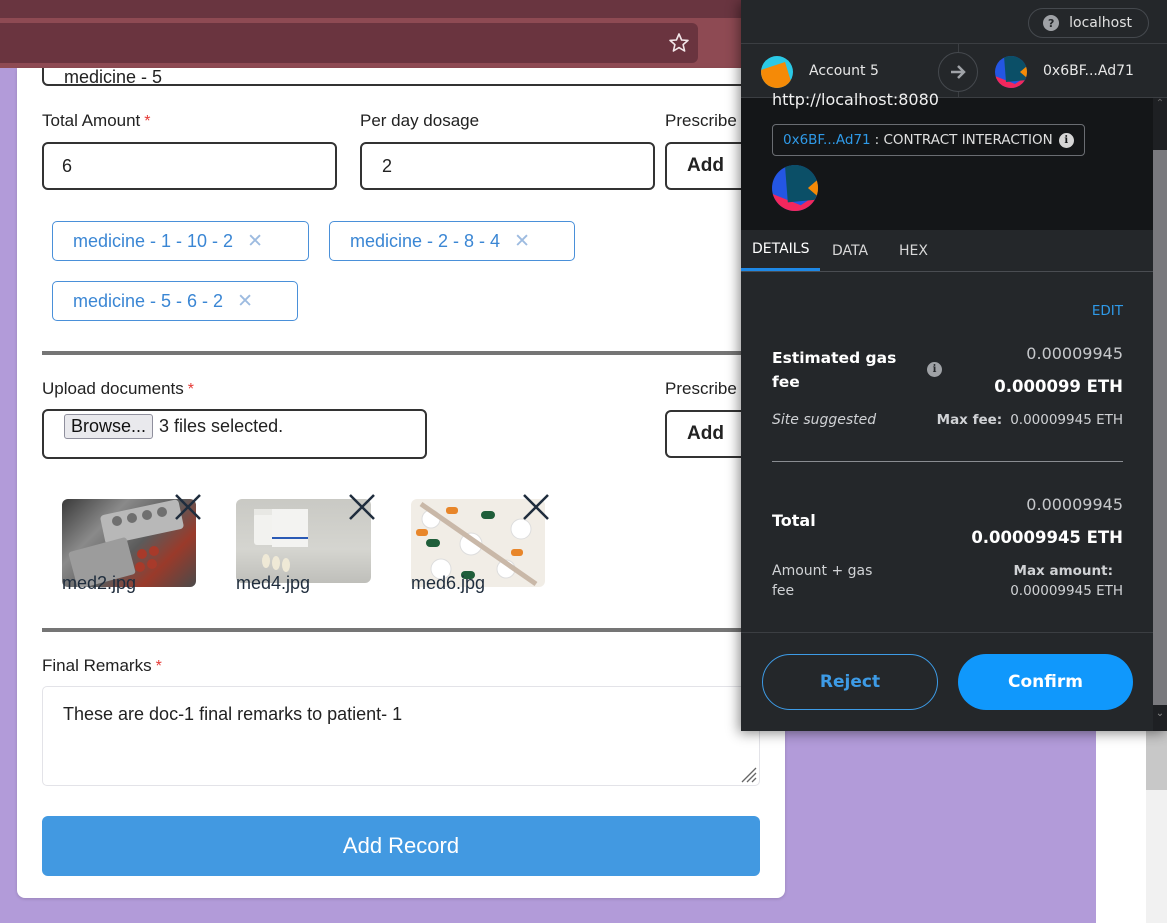 This screenshot has height=923, width=1167. Describe the element at coordinates (824, 420) in the screenshot. I see `site-suggested-label: Site suggested` at that location.